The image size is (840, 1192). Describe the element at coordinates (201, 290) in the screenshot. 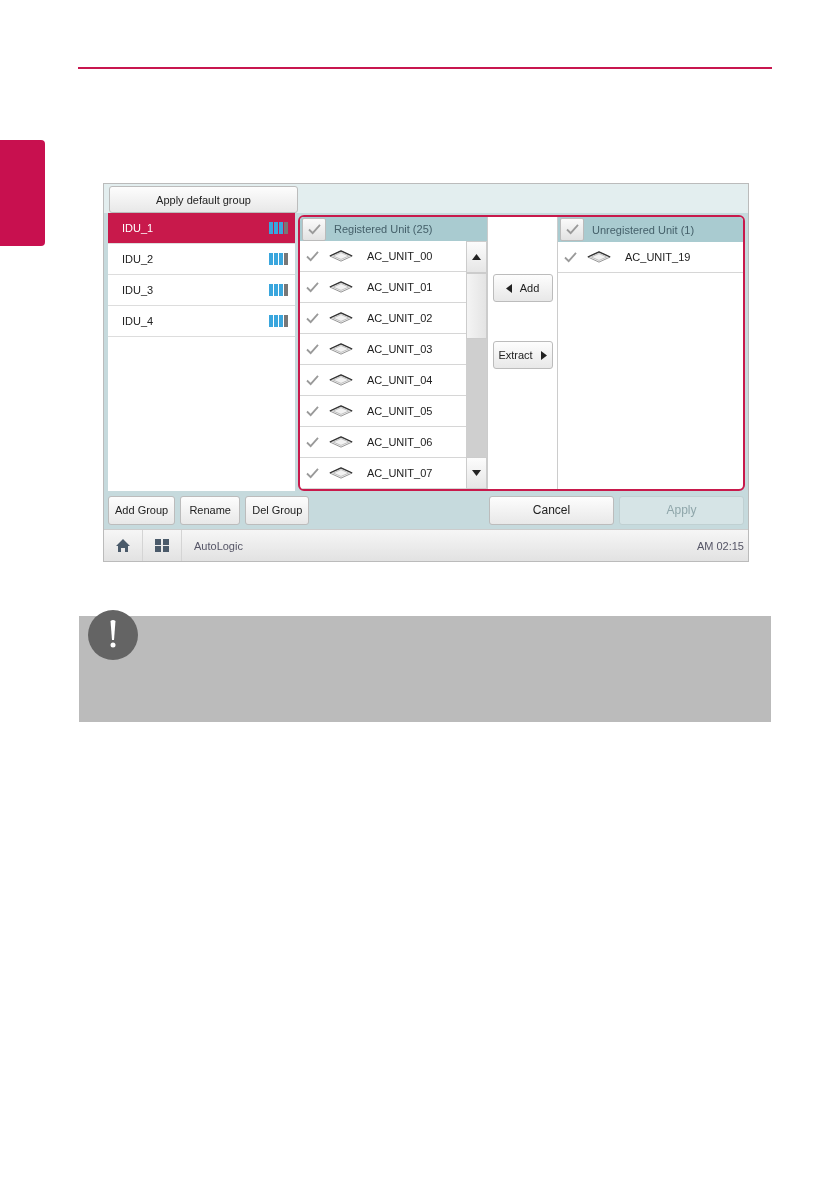

I see `group-item: IDU_3` at that location.